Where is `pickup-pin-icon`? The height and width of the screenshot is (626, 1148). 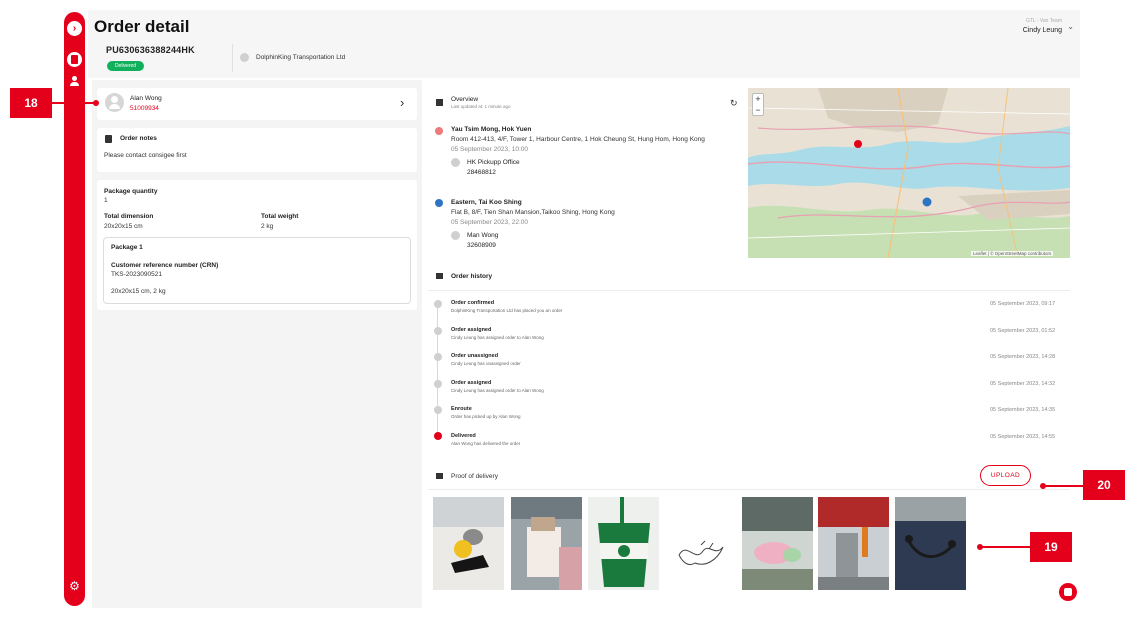 pickup-pin-icon is located at coordinates (439, 131).